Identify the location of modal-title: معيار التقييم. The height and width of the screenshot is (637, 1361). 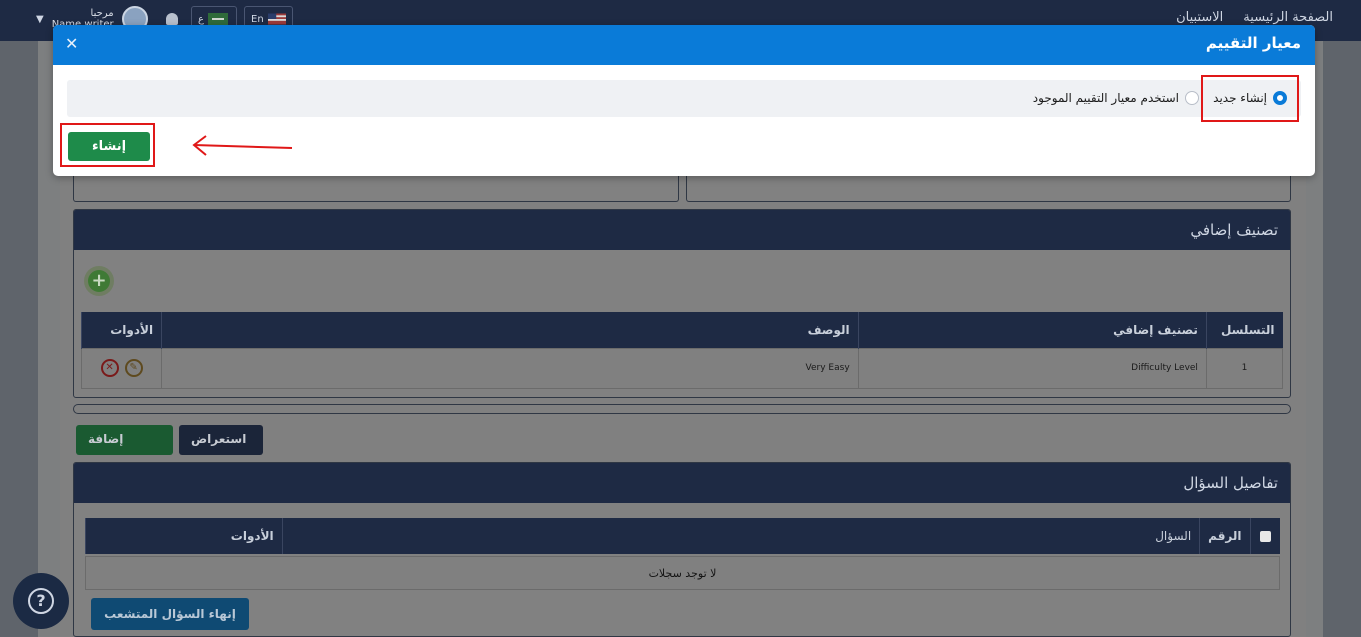
(1253, 43).